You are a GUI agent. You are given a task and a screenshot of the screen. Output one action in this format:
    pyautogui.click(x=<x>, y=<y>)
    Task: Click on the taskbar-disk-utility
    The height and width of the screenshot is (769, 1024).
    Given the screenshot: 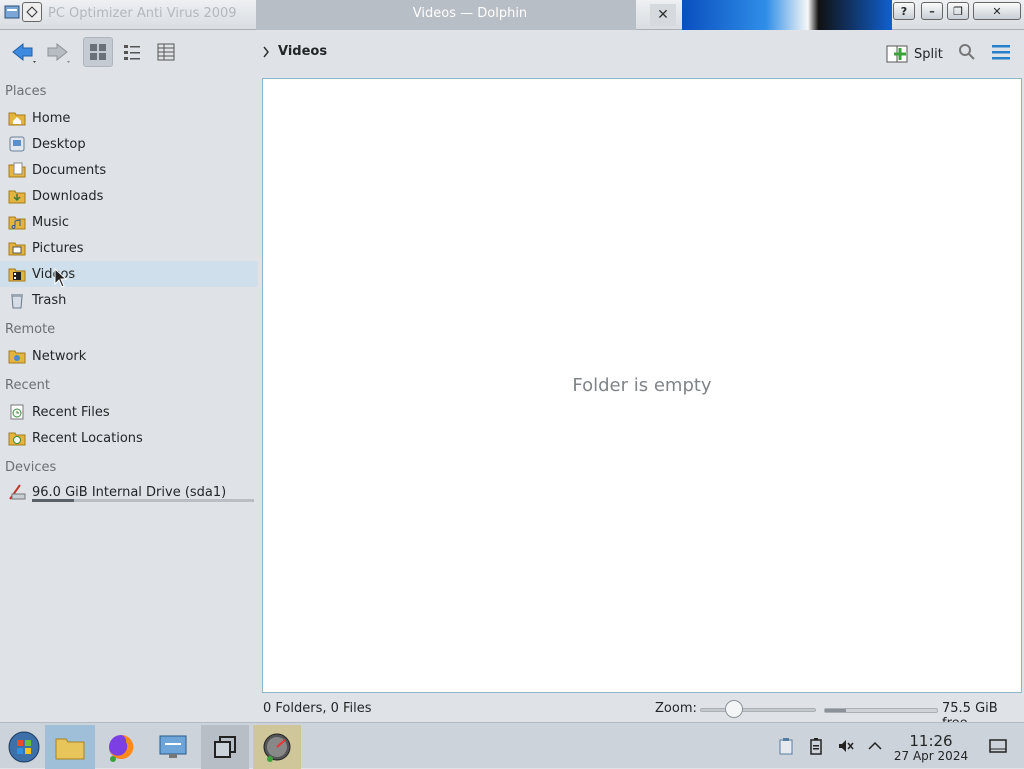 What is the action you would take?
    pyautogui.click(x=277, y=747)
    